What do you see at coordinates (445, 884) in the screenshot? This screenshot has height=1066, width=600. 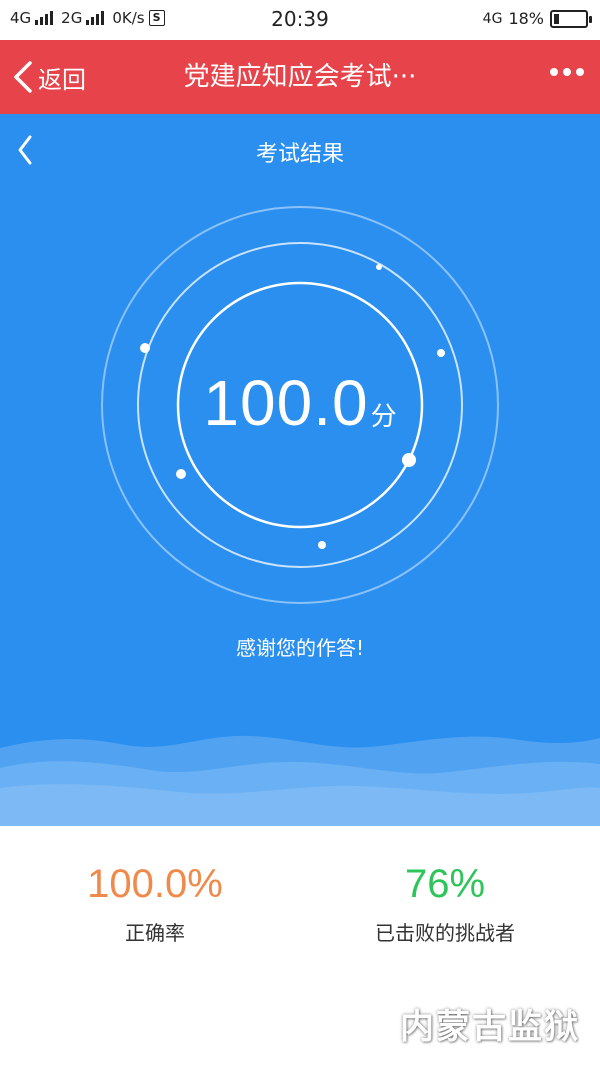 I see `beaten-value: 76%` at bounding box center [445, 884].